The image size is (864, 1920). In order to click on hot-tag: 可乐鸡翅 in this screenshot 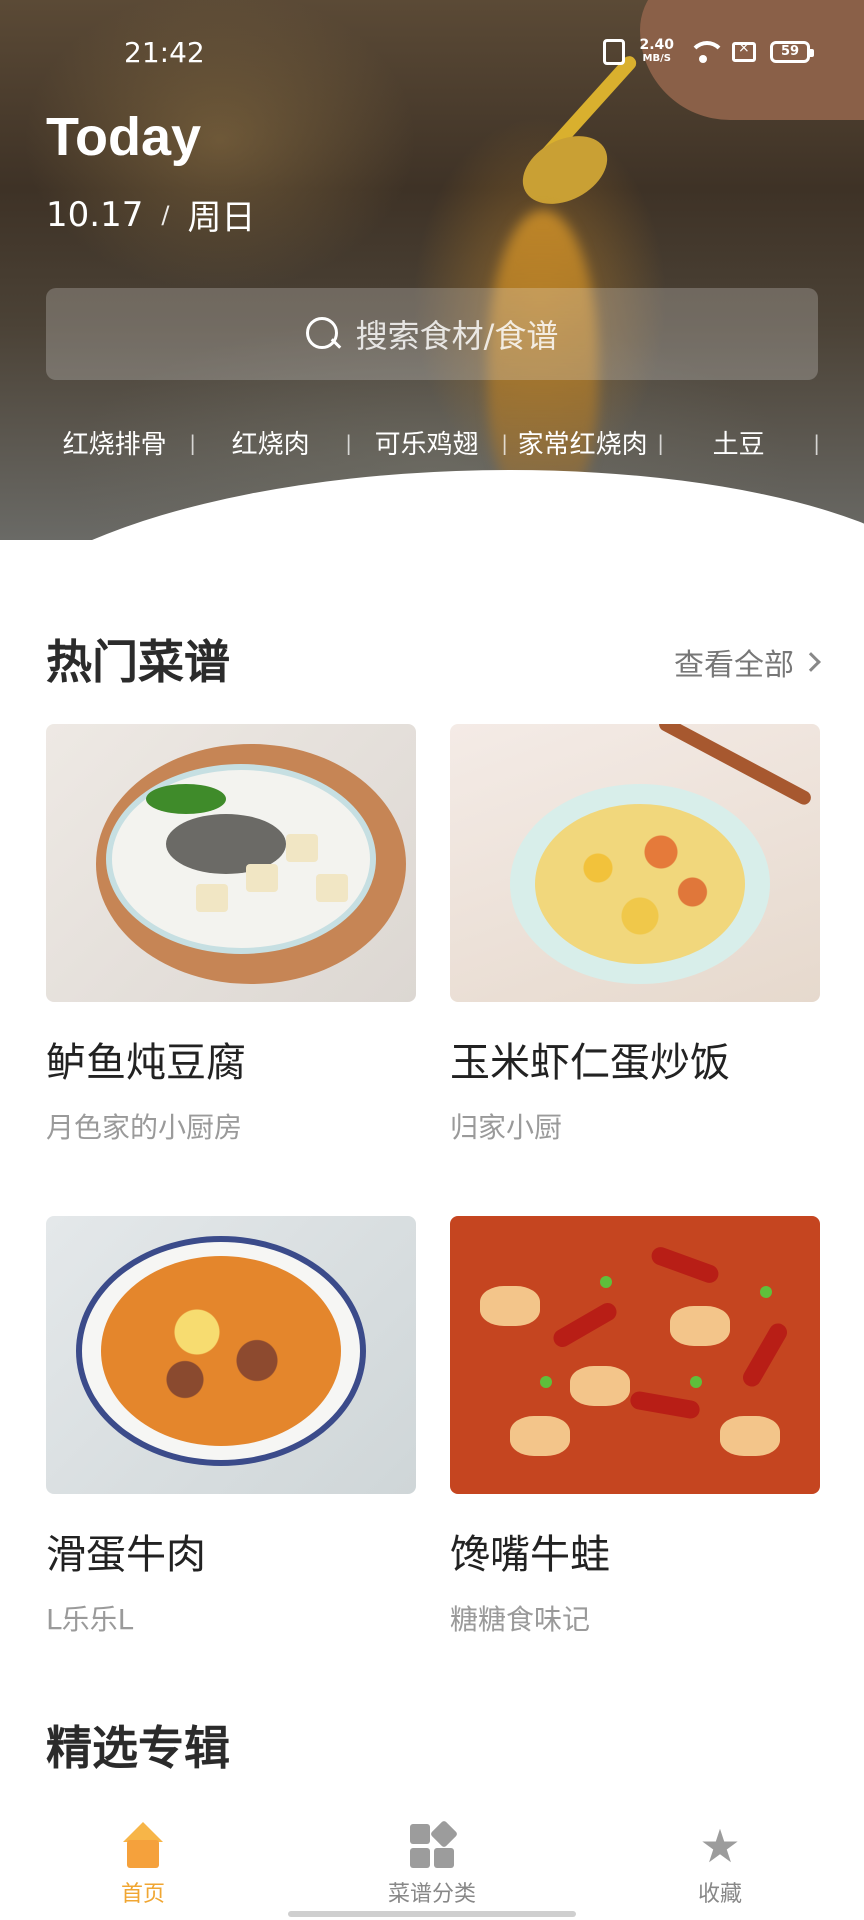, I will do `click(426, 442)`.